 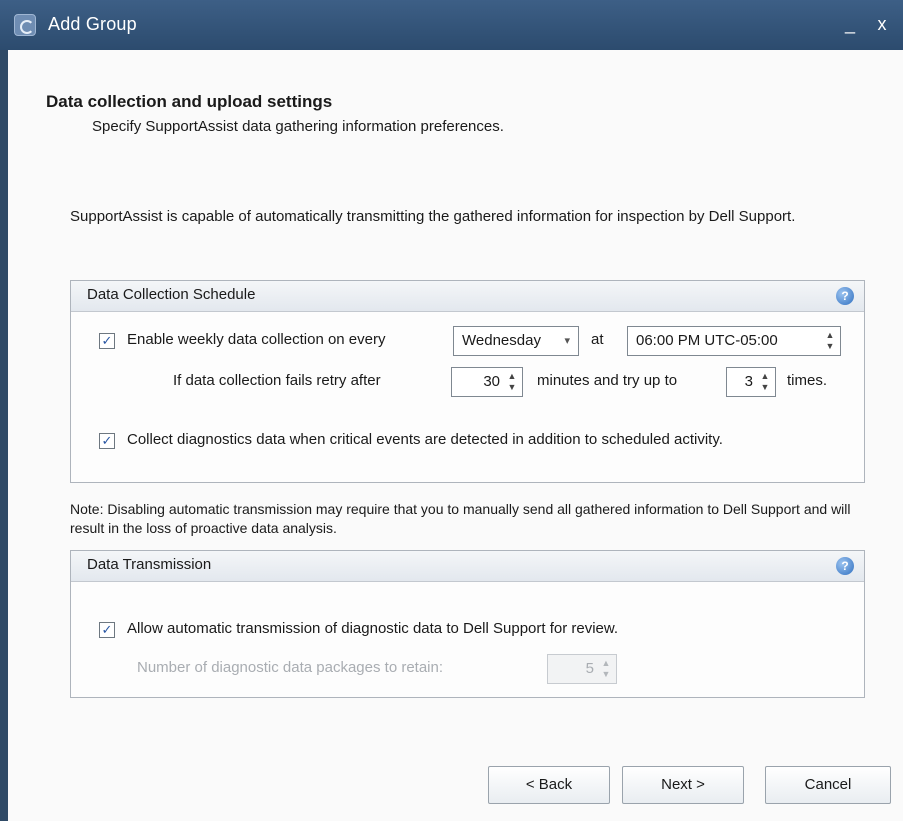 I want to click on retry-label: If data collection fails retry after, so click(x=277, y=380).